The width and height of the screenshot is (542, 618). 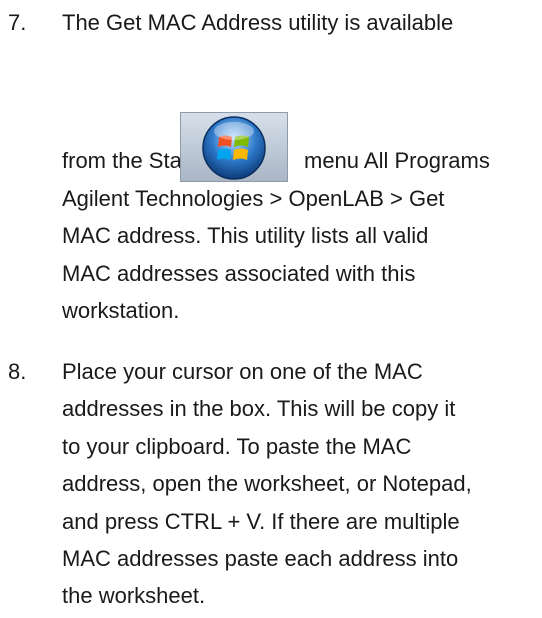 What do you see at coordinates (260, 558) in the screenshot?
I see `step-line: MAC addresses paste each address into` at bounding box center [260, 558].